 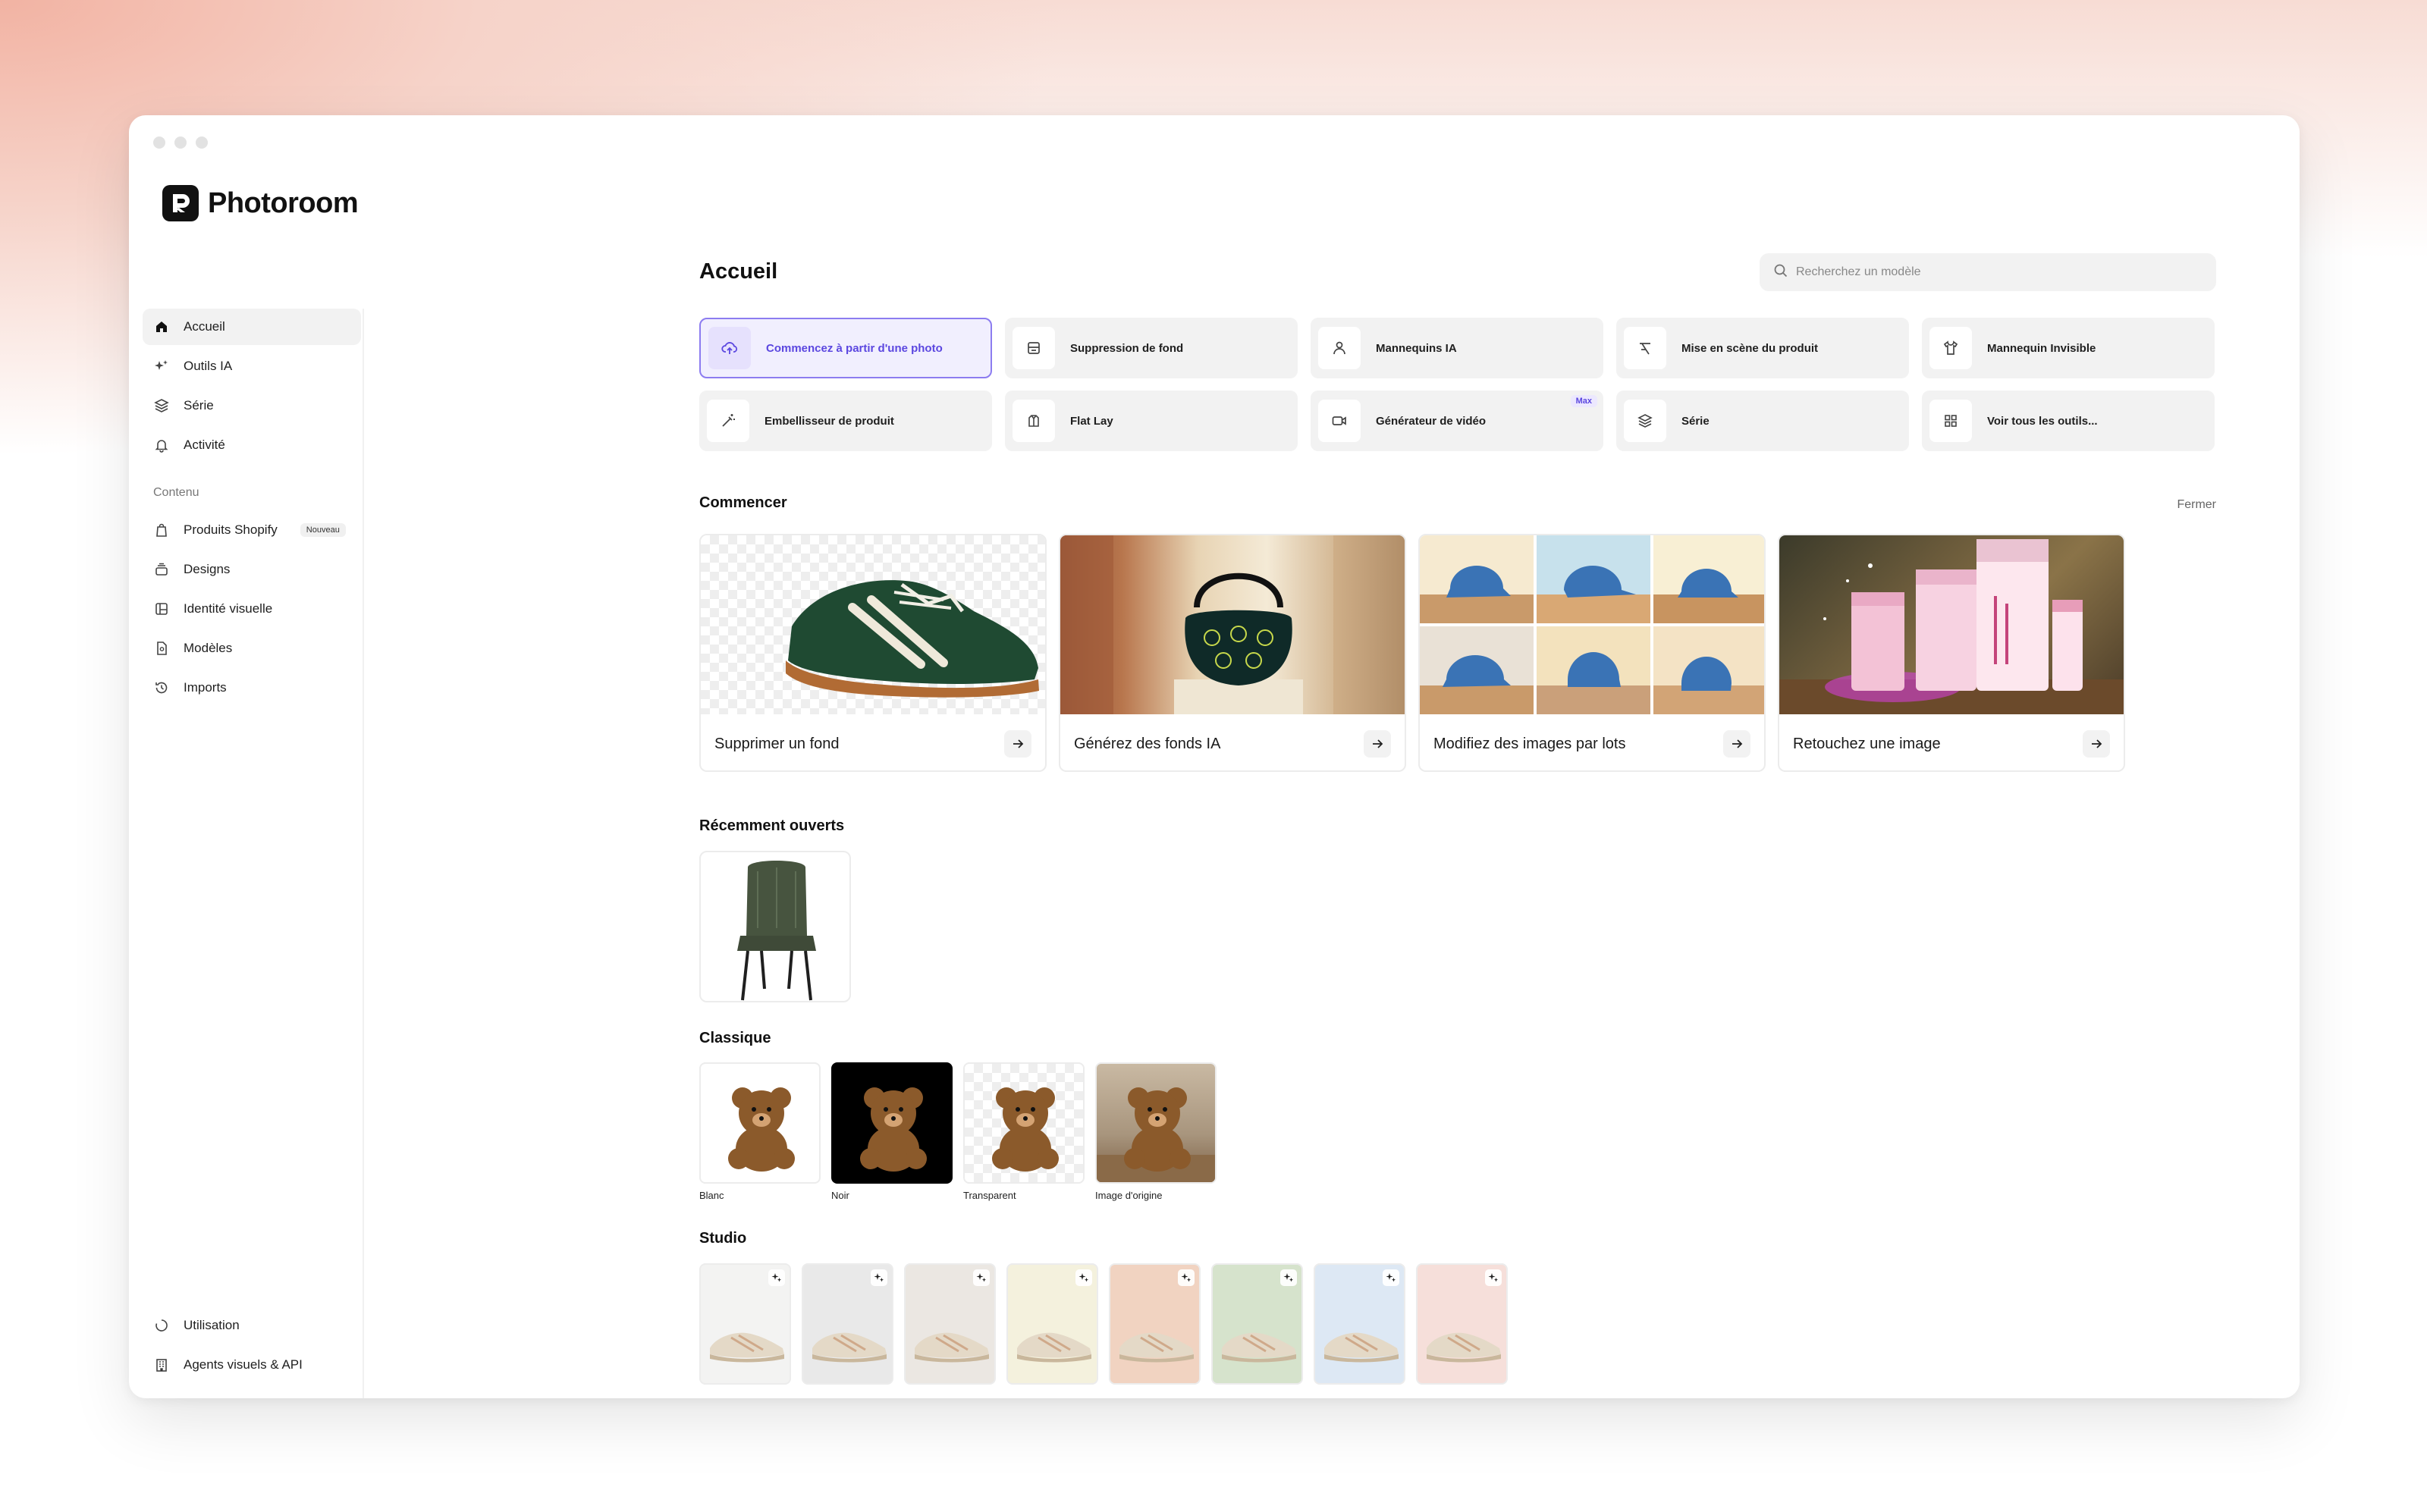 What do you see at coordinates (1993, 272) in the screenshot?
I see `search-input` at bounding box center [1993, 272].